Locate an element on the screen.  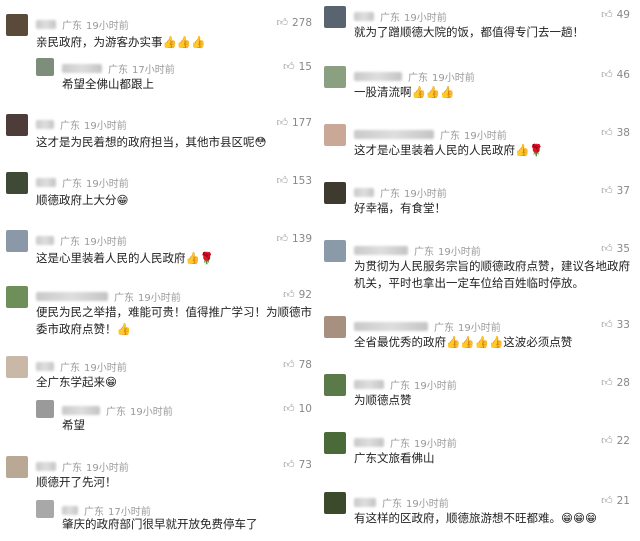
like-button: 👍︎ 22 is located at coordinates (615, 440).